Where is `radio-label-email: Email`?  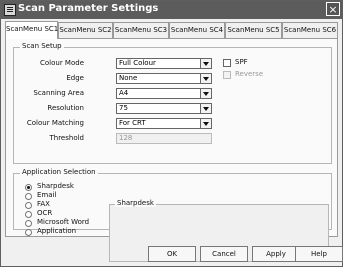 radio-label-email: Email is located at coordinates (47, 195).